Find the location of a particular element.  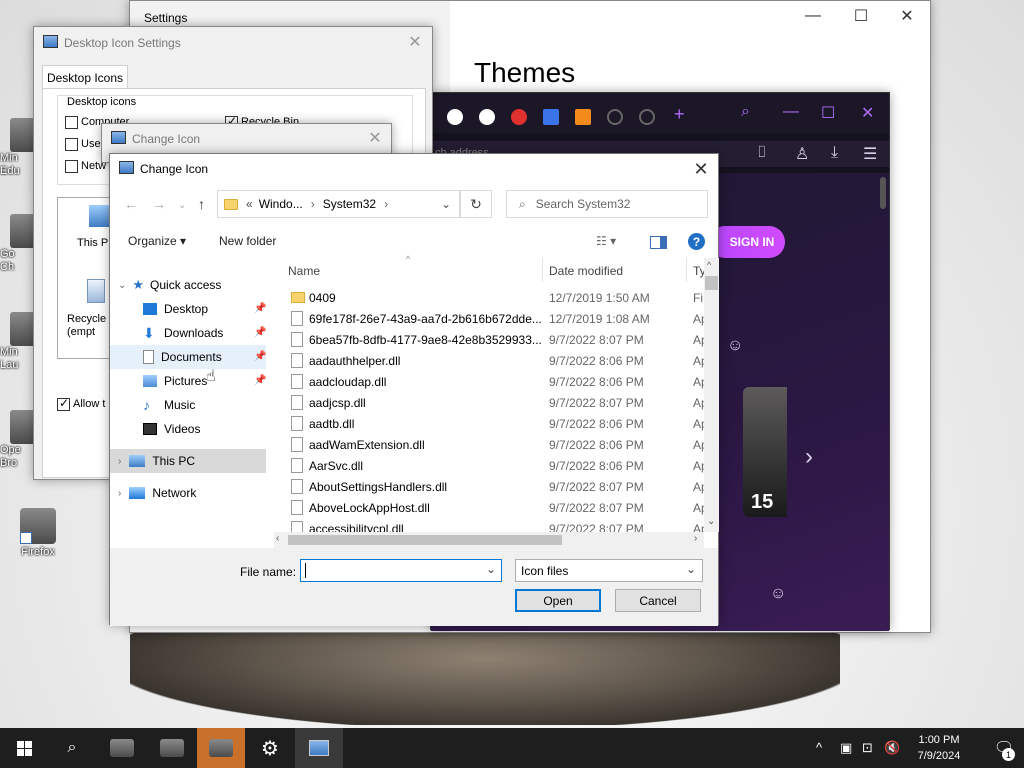

path-segment-system32: System32 is located at coordinates (349, 204).